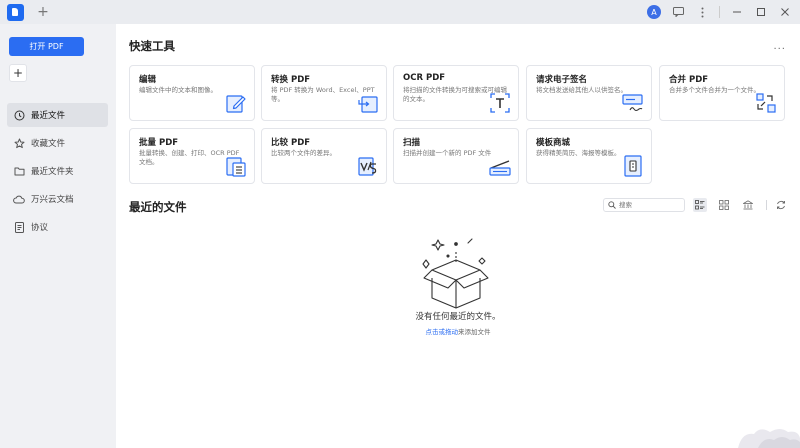 Image resolution: width=800 pixels, height=448 pixels. Describe the element at coordinates (52, 172) in the screenshot. I see `sidebar-item-label: 最近文件夹` at that location.